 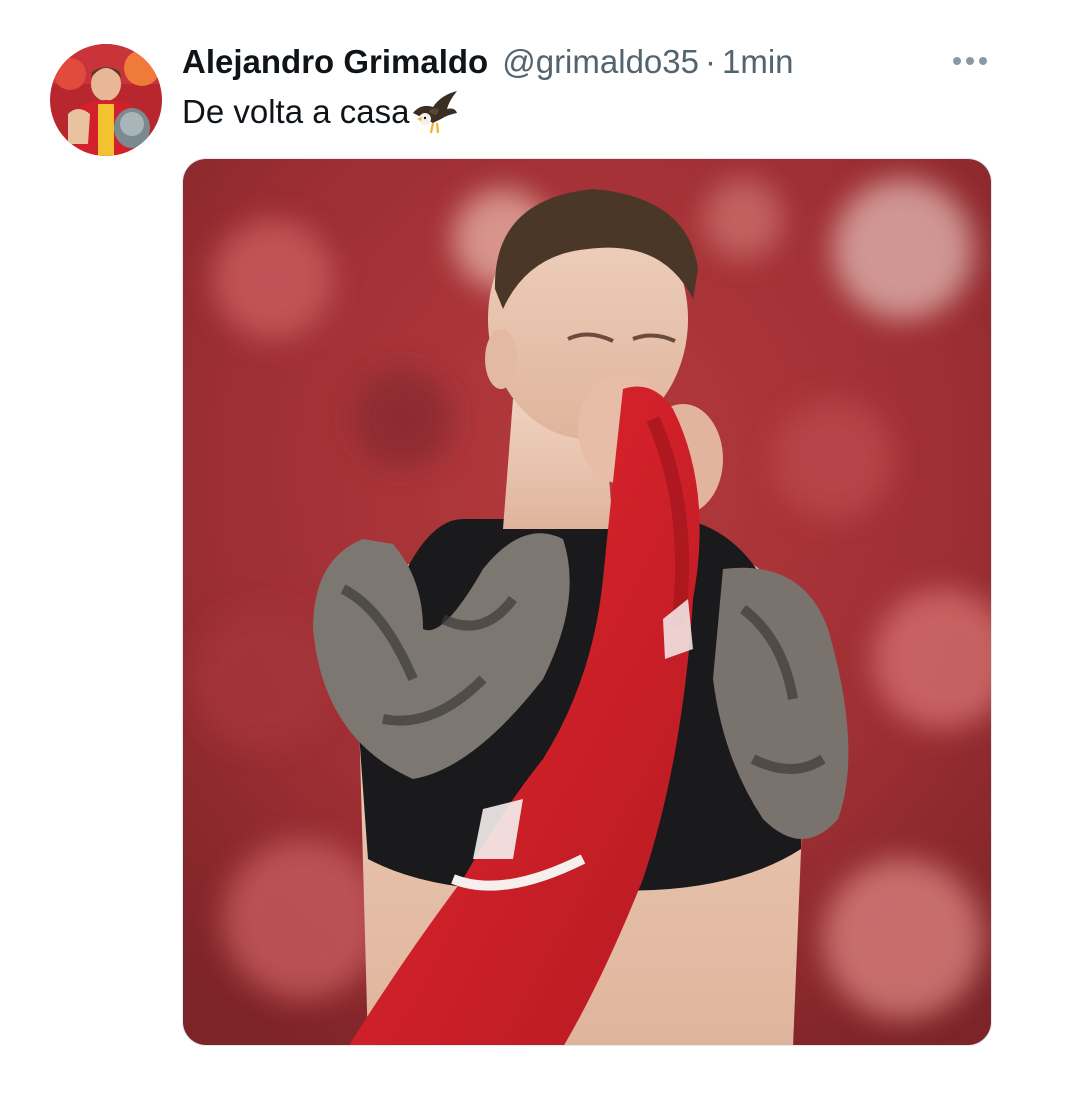 I want to click on tweet-text: De volta a casa, so click(x=320, y=112).